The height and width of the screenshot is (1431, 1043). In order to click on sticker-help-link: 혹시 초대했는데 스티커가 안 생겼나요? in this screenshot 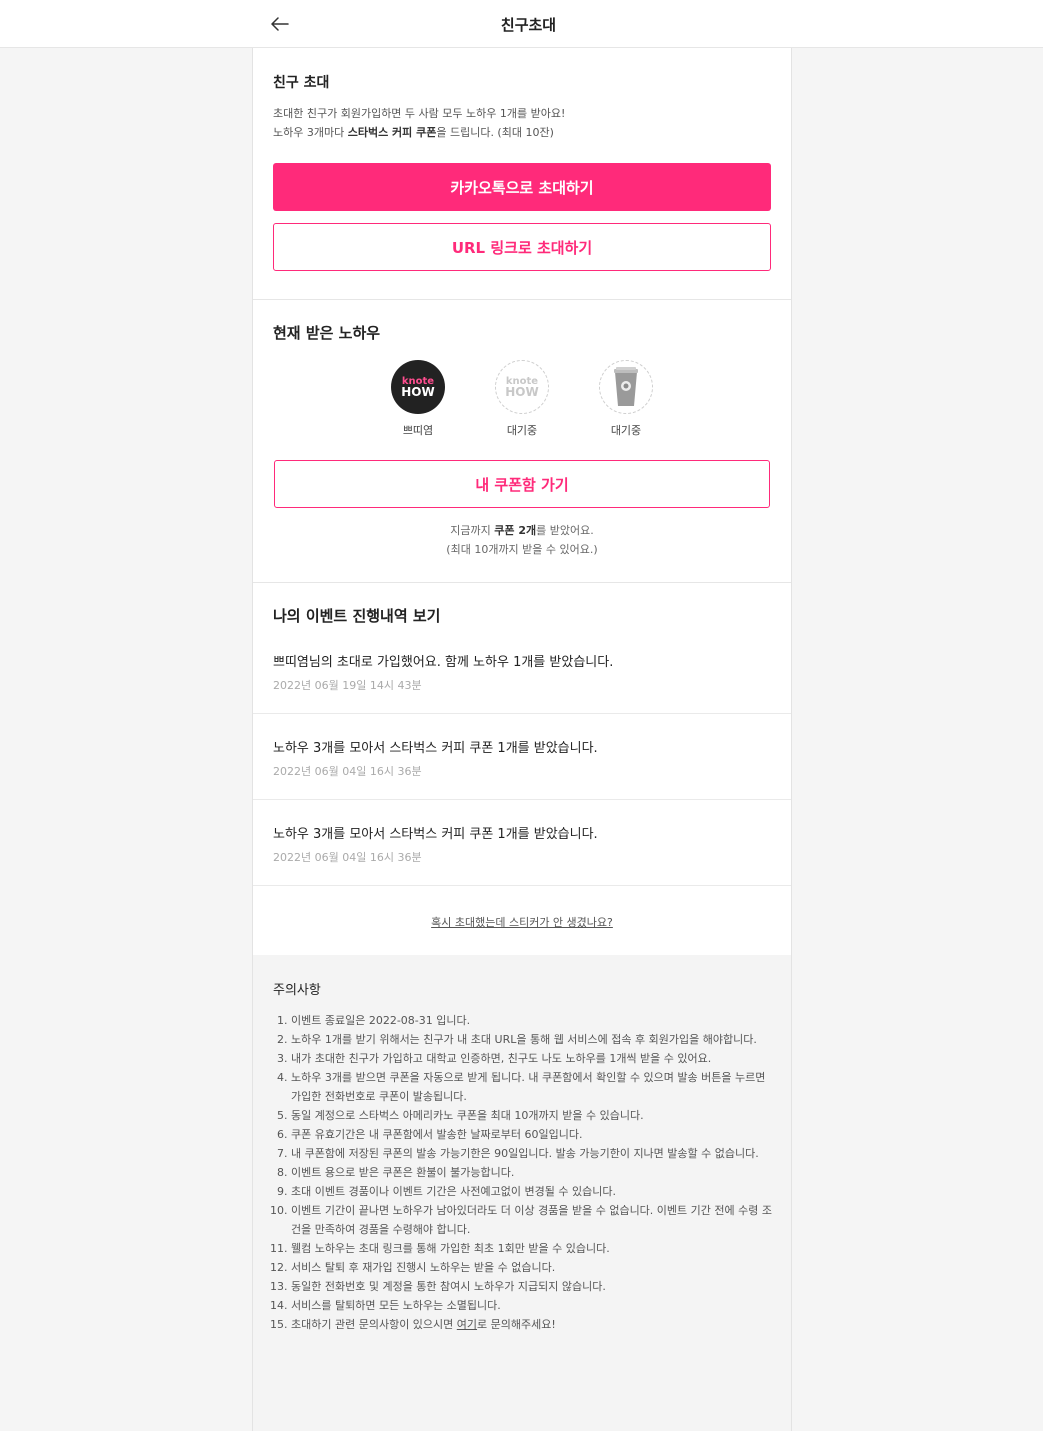, I will do `click(522, 922)`.